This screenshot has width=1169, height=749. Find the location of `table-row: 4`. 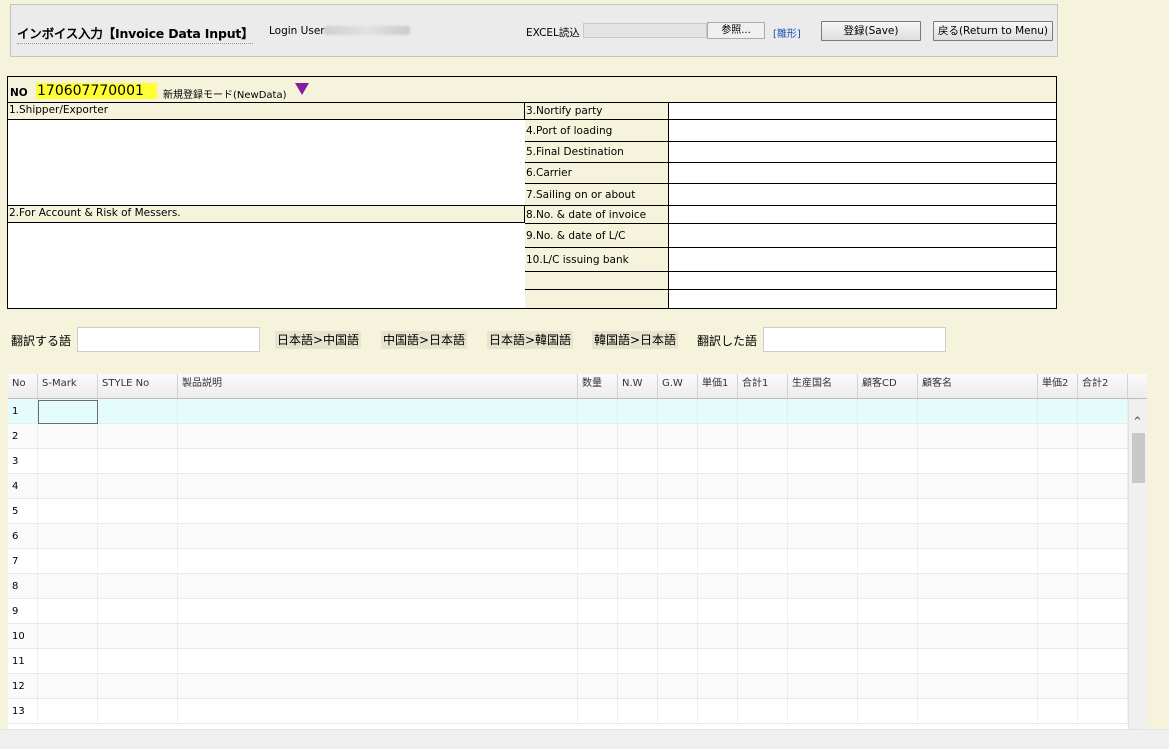

table-row: 4 is located at coordinates (568, 486).